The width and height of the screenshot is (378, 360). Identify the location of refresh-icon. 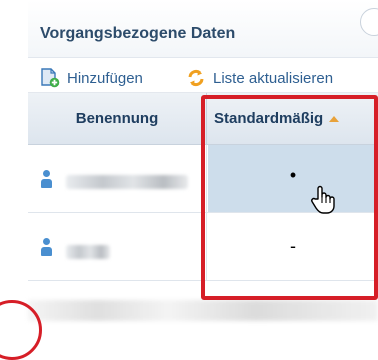
(196, 78).